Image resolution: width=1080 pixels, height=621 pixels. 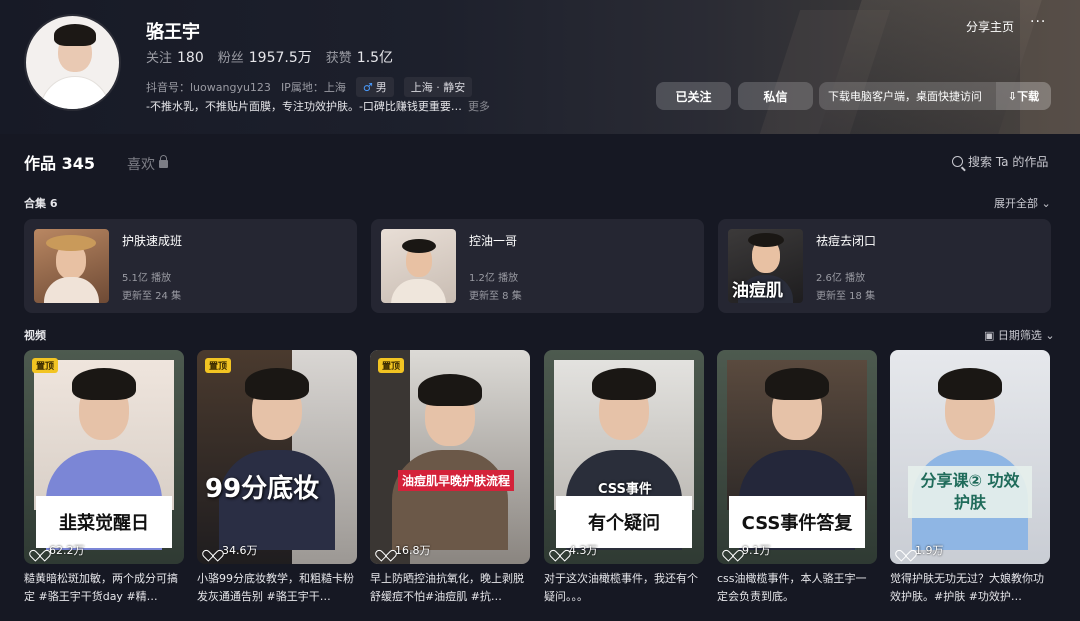 What do you see at coordinates (41, 203) in the screenshot?
I see `collections-title: 合集 6` at bounding box center [41, 203].